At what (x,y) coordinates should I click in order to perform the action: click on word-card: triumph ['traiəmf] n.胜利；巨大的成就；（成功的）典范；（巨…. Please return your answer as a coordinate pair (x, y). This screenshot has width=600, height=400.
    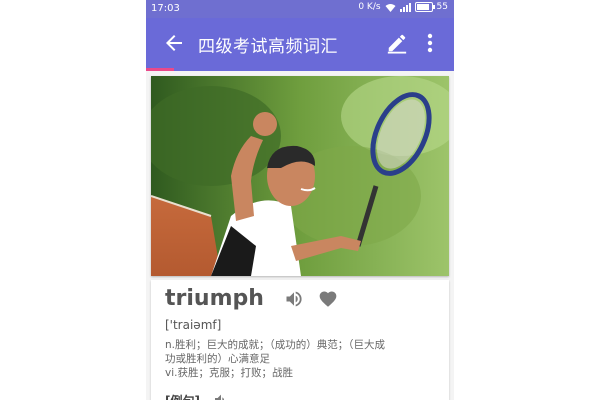
    Looking at the image, I should click on (300, 340).